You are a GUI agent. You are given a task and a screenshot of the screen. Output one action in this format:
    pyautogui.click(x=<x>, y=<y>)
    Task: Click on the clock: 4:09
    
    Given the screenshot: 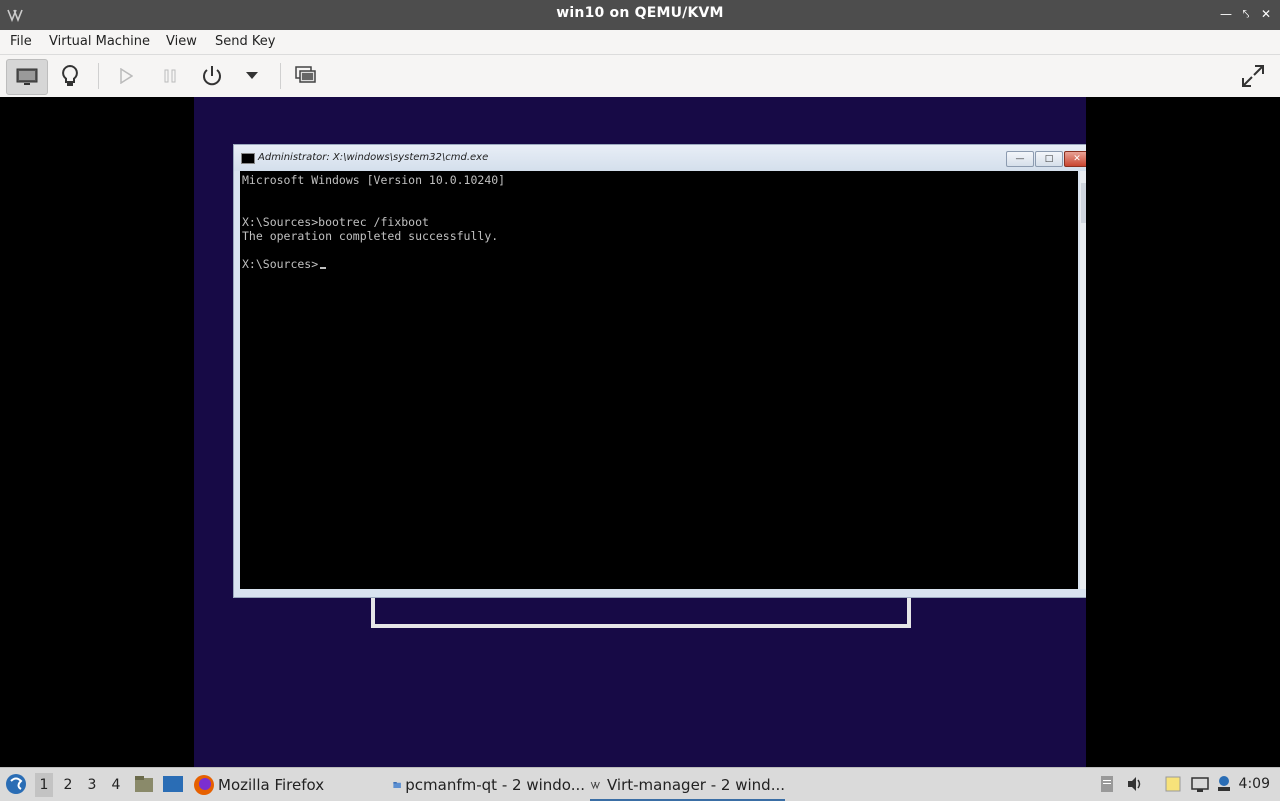 What is the action you would take?
    pyautogui.click(x=1254, y=784)
    